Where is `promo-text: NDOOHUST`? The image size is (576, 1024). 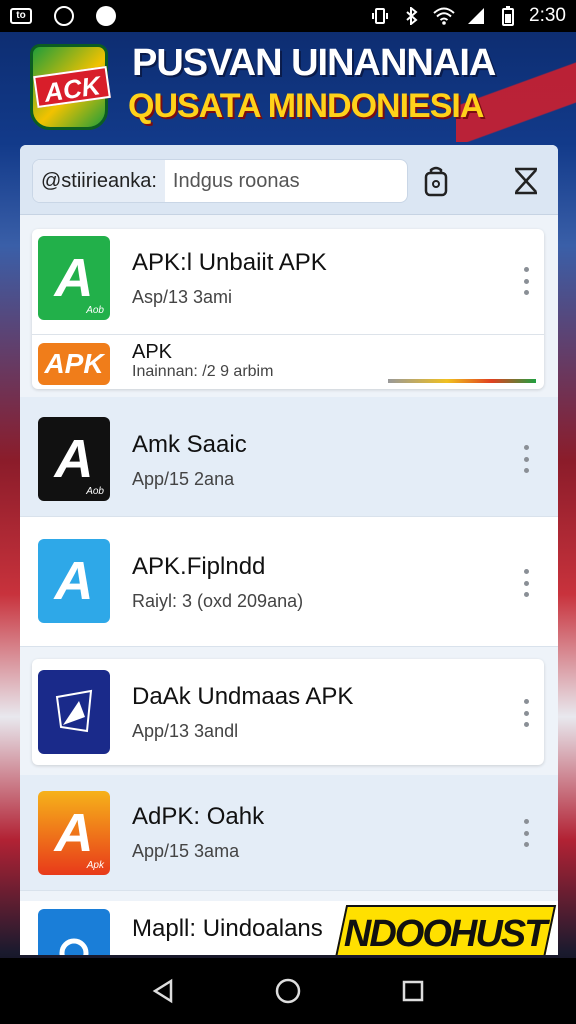
promo-text: NDOOHUST is located at coordinates (445, 933).